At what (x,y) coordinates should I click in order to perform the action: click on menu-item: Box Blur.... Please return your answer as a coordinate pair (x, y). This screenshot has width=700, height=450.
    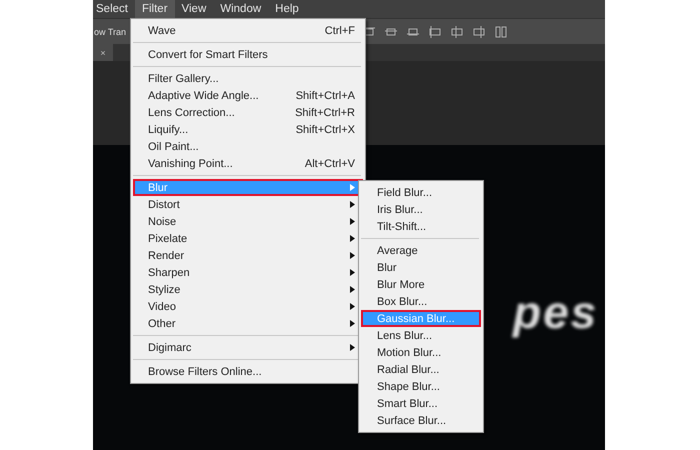
    Looking at the image, I should click on (421, 301).